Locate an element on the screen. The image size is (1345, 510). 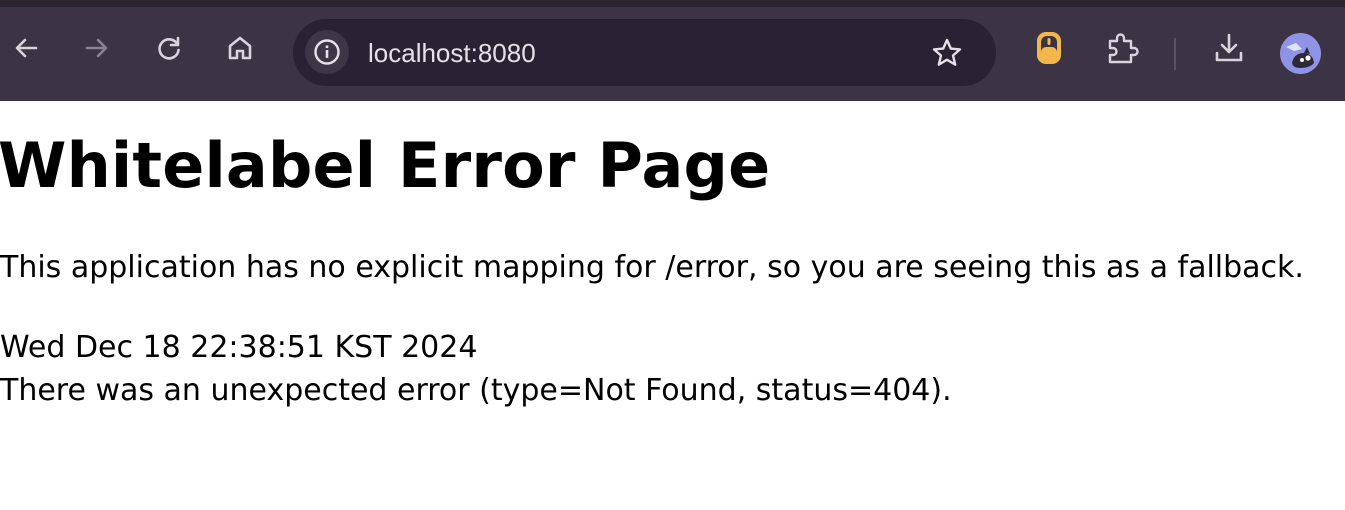
avatar-cat-icon is located at coordinates (1300, 53).